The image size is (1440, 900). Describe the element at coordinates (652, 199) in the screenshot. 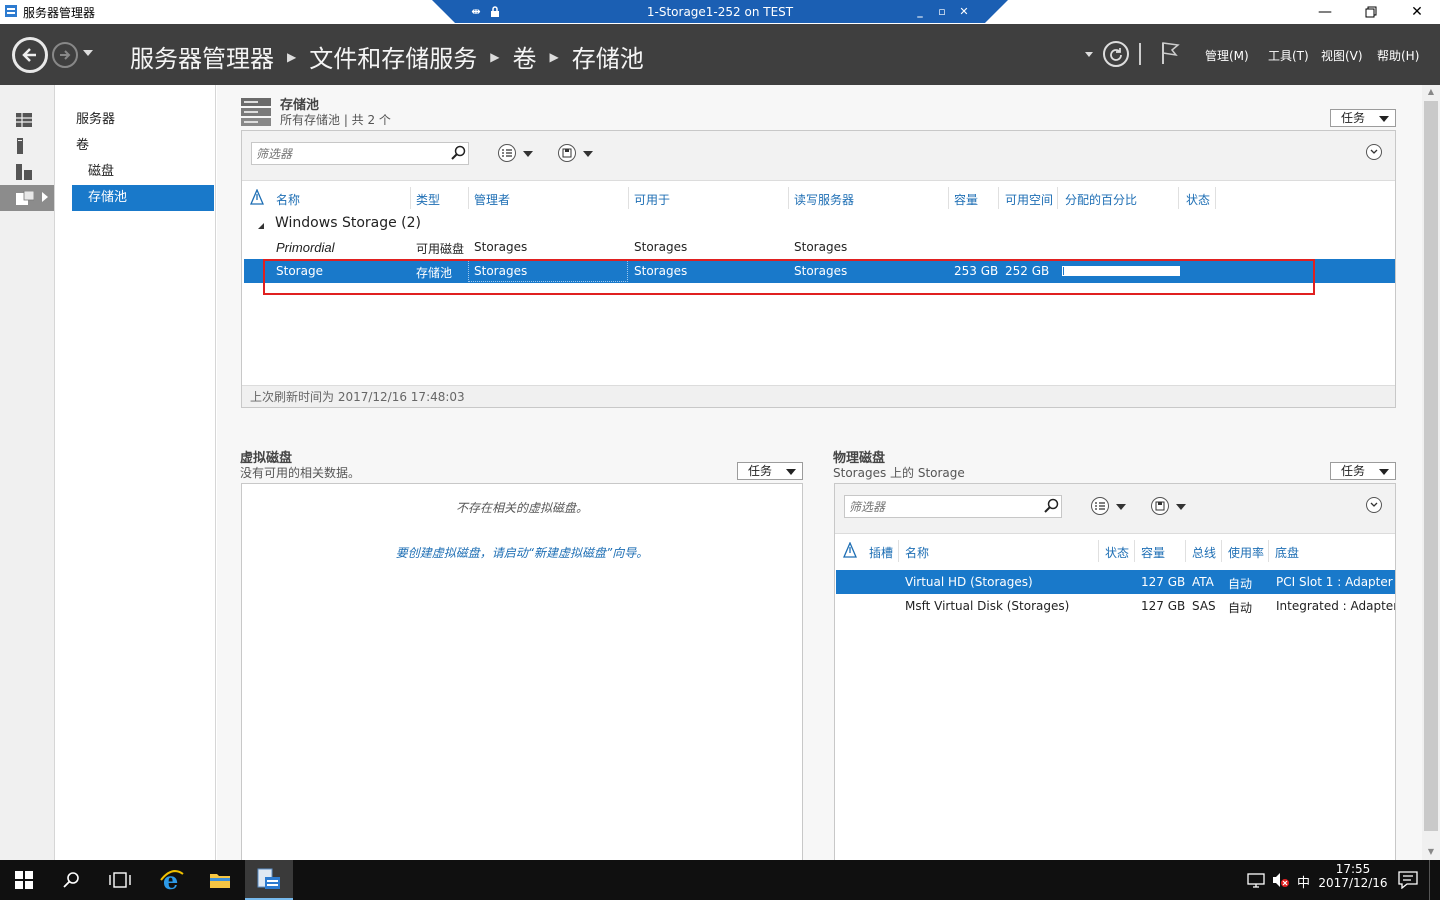

I see `column-header-available-to: 可用于` at that location.